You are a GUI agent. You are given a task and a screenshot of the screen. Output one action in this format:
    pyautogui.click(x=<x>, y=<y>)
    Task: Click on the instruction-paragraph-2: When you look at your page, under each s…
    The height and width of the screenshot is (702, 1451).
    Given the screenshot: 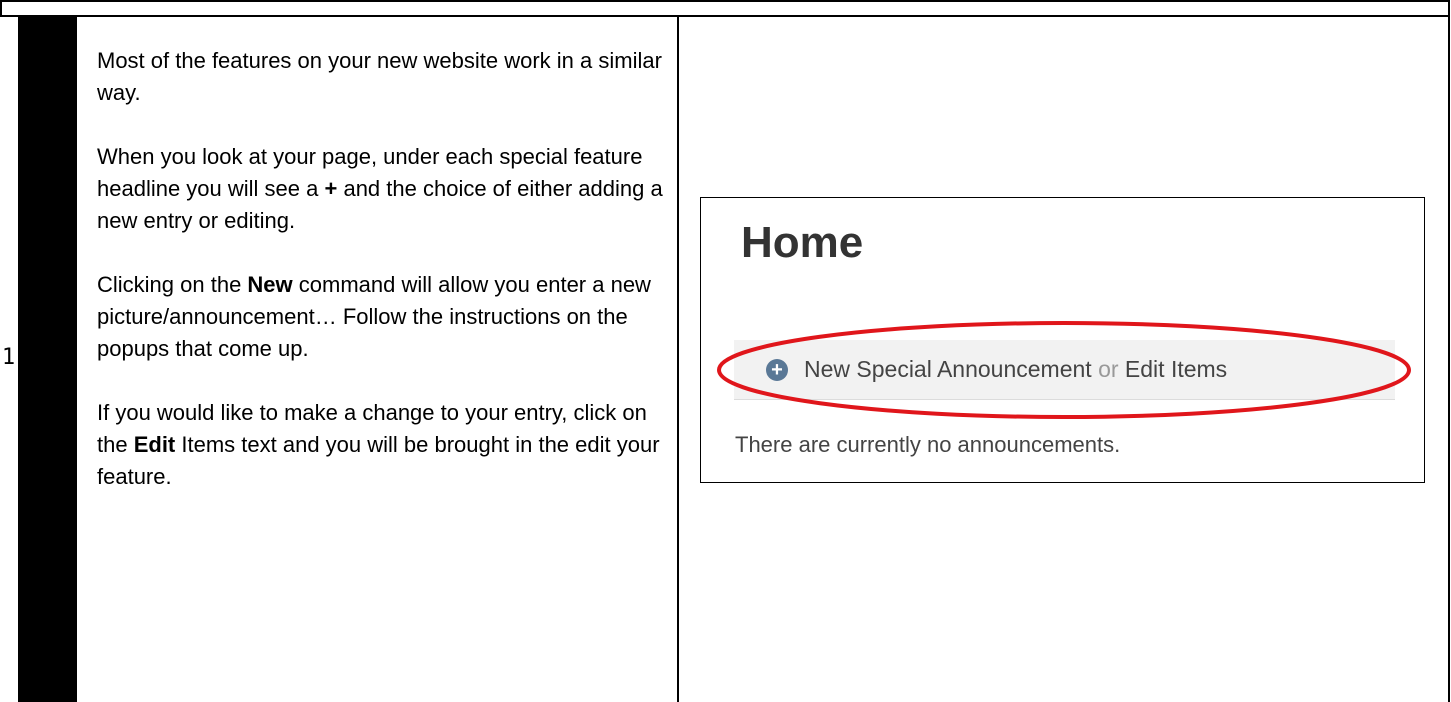 What is the action you would take?
    pyautogui.click(x=384, y=189)
    